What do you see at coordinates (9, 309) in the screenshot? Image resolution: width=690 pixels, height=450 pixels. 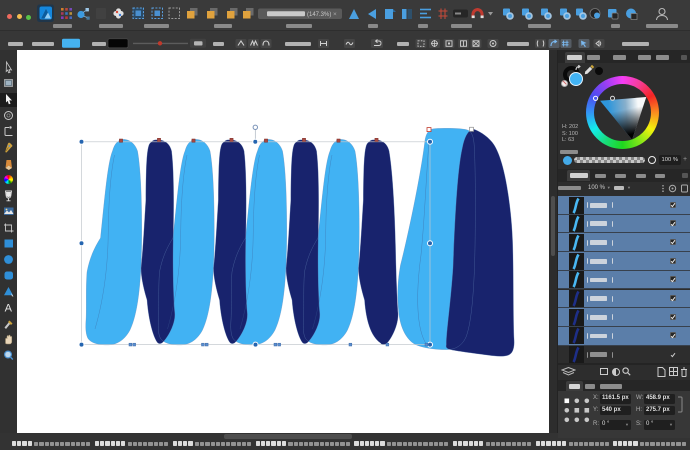 I see `svg-text: A` at bounding box center [9, 309].